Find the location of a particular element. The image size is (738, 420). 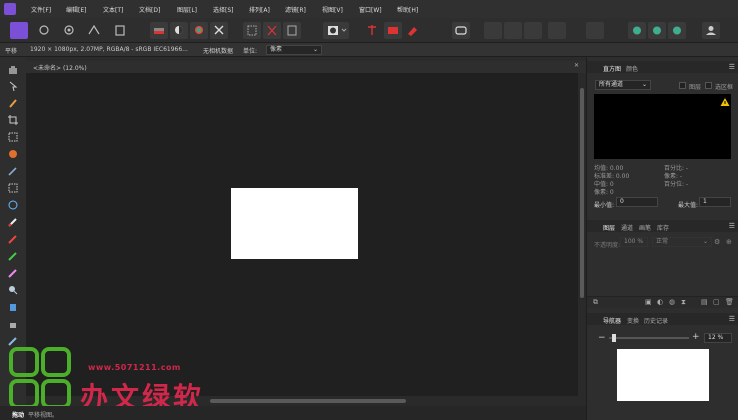

menu-window: 窗口[W] is located at coordinates (370, 9).